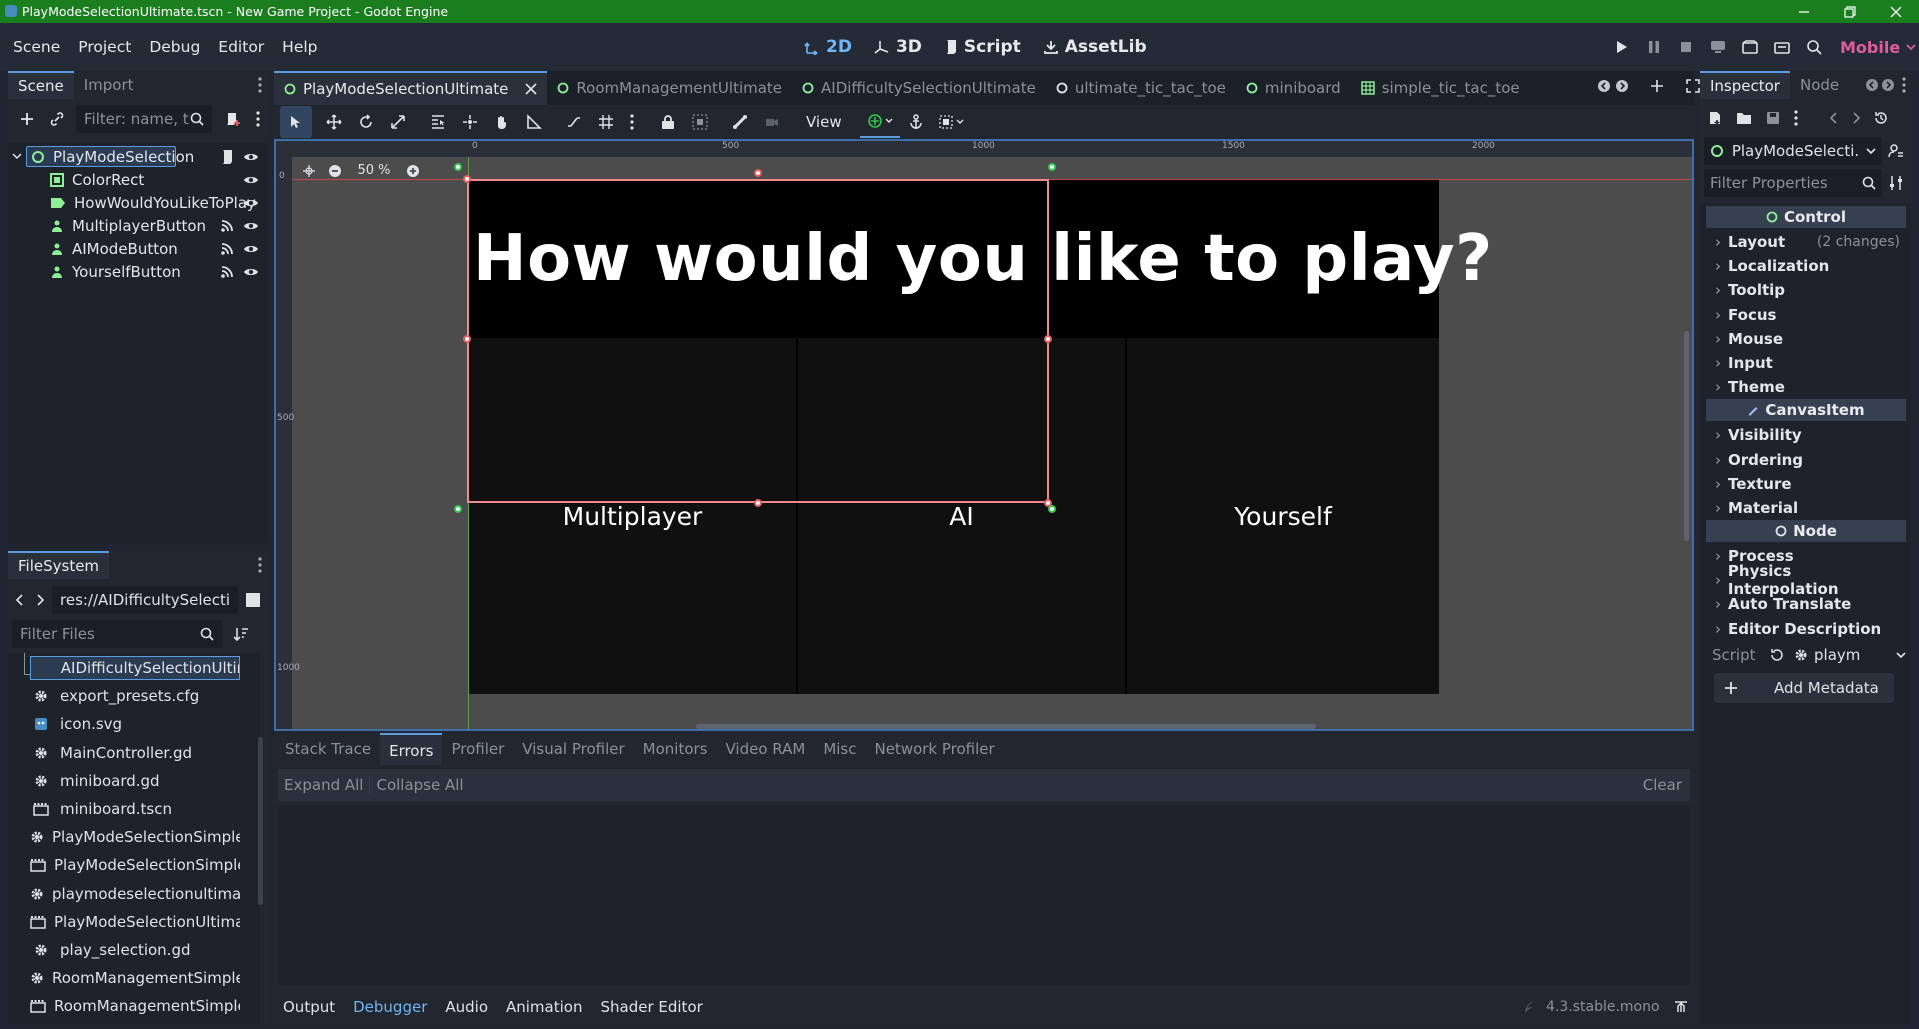  What do you see at coordinates (632, 122) in the screenshot?
I see `snap-options-icon` at bounding box center [632, 122].